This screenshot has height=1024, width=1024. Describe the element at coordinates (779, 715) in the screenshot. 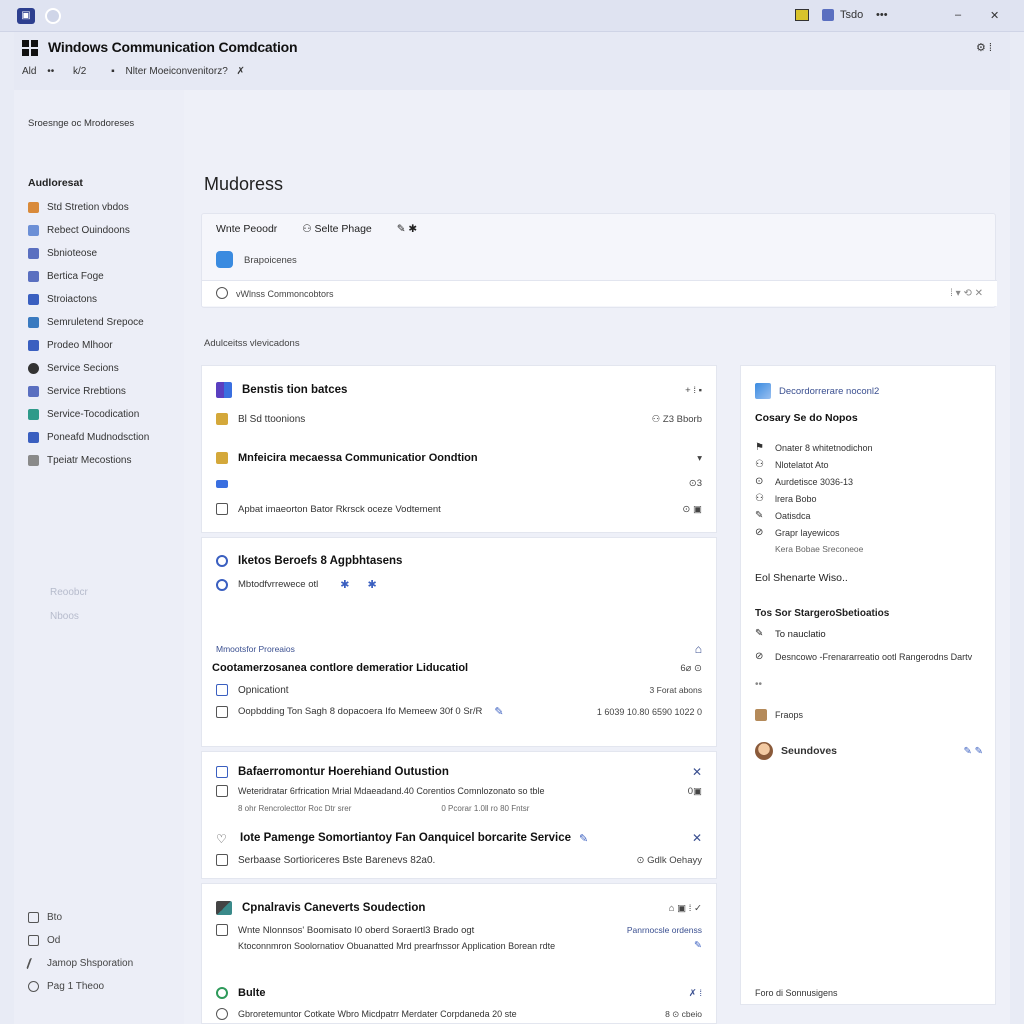

I see `panel-item: Fraops` at that location.